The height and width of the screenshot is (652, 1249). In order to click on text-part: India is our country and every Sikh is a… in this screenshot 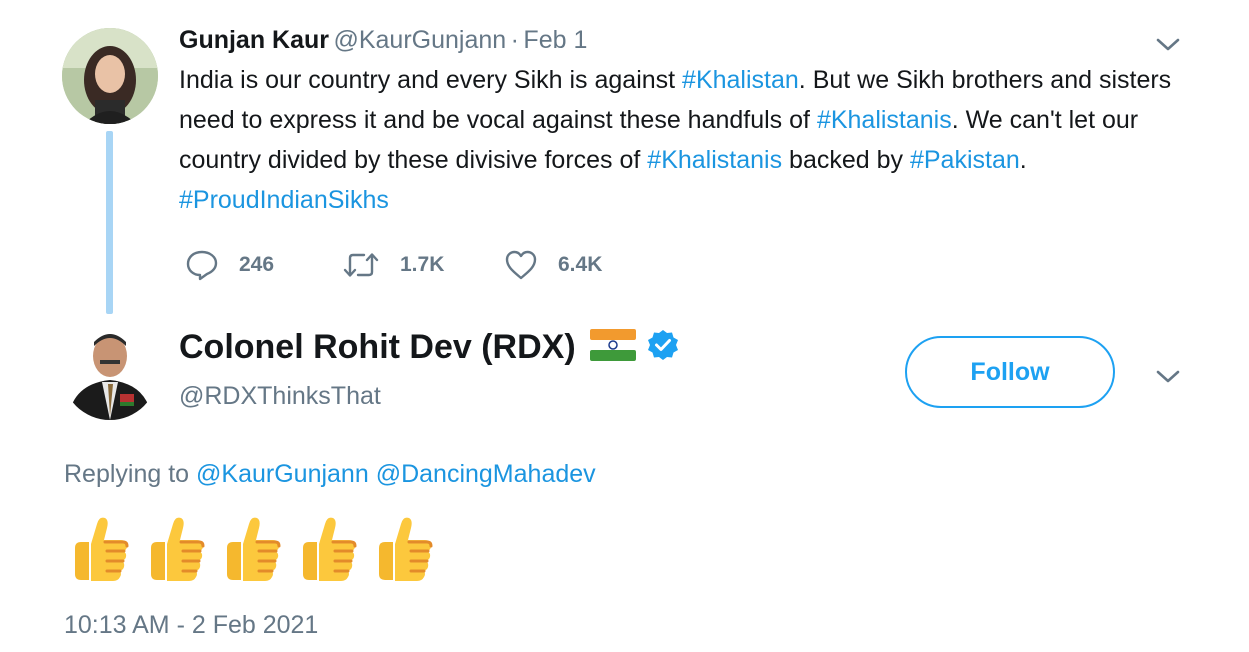, I will do `click(431, 80)`.